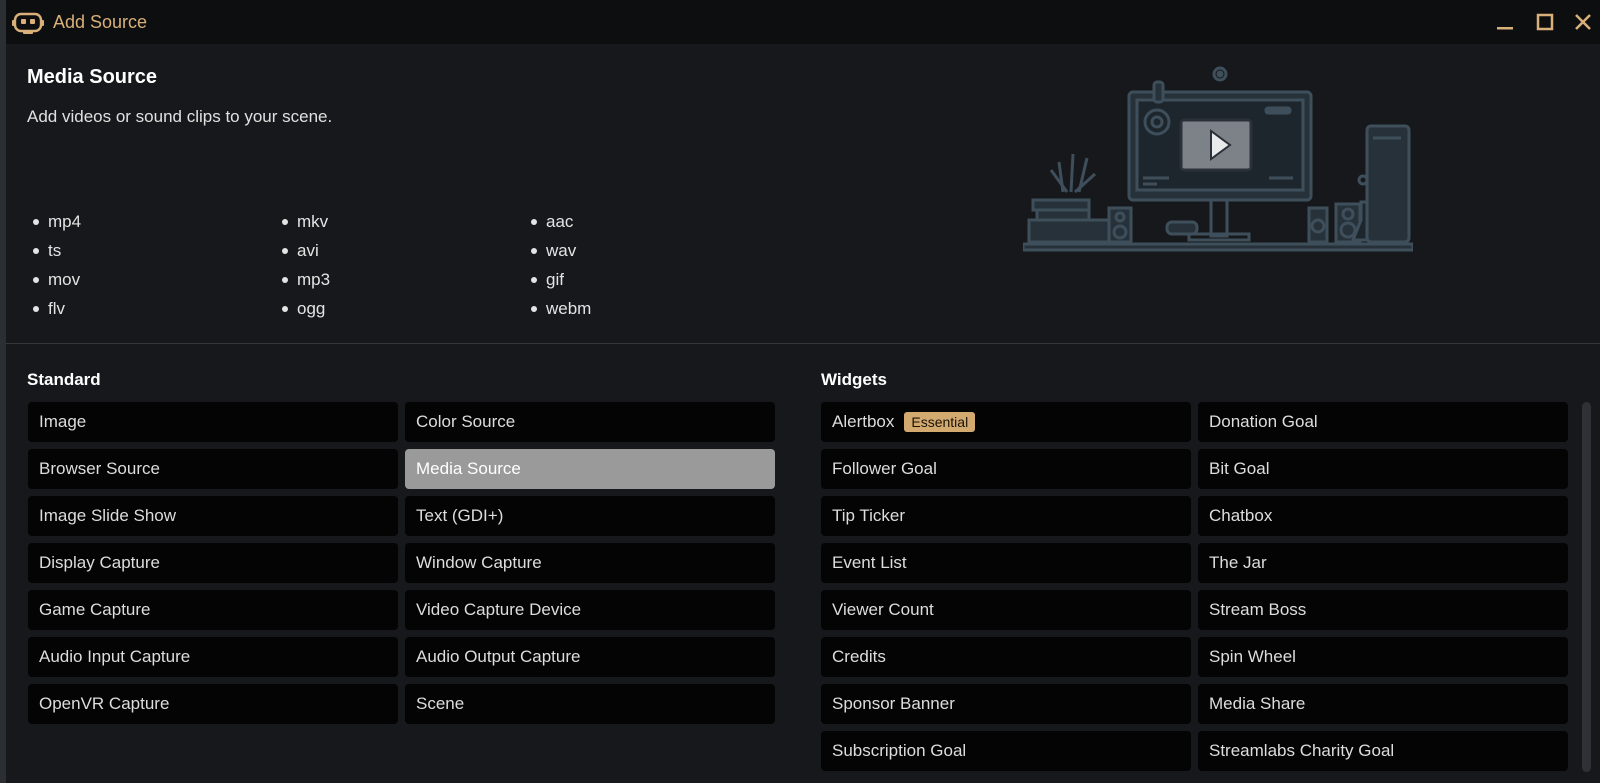 The height and width of the screenshot is (783, 1600). Describe the element at coordinates (1583, 22) in the screenshot. I see `close-icon` at that location.